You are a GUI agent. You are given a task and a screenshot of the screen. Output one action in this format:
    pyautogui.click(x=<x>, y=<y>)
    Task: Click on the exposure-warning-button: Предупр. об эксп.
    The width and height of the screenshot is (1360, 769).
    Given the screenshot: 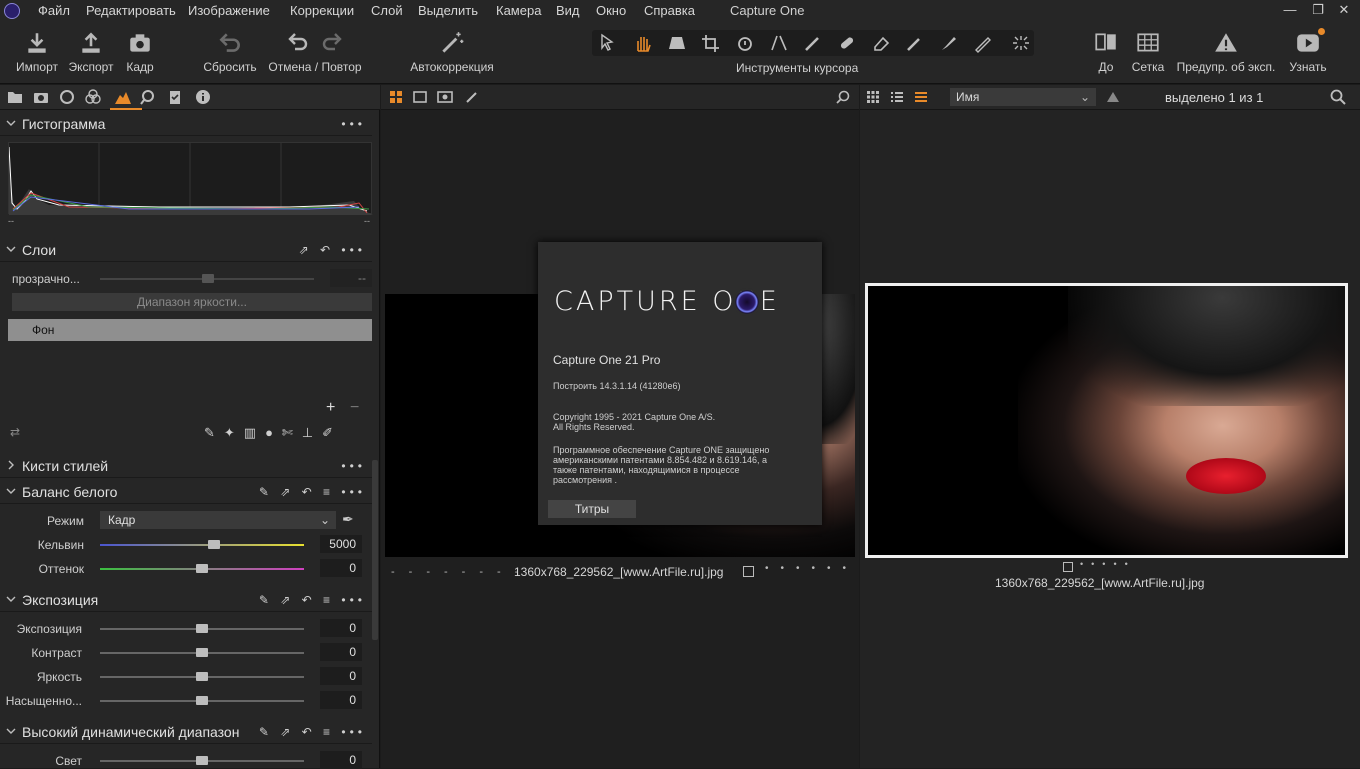 What is the action you would take?
    pyautogui.click(x=1226, y=52)
    